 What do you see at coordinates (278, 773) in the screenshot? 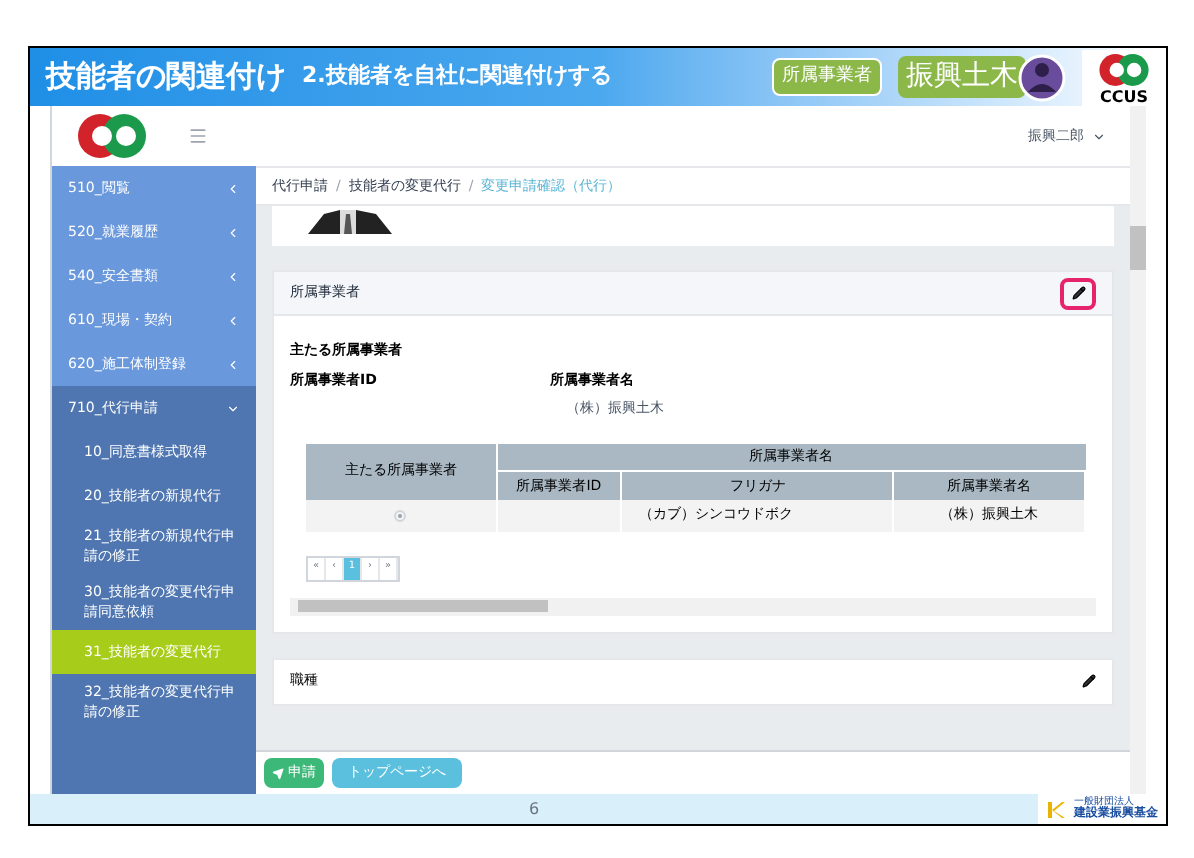
I see `send-icon` at bounding box center [278, 773].